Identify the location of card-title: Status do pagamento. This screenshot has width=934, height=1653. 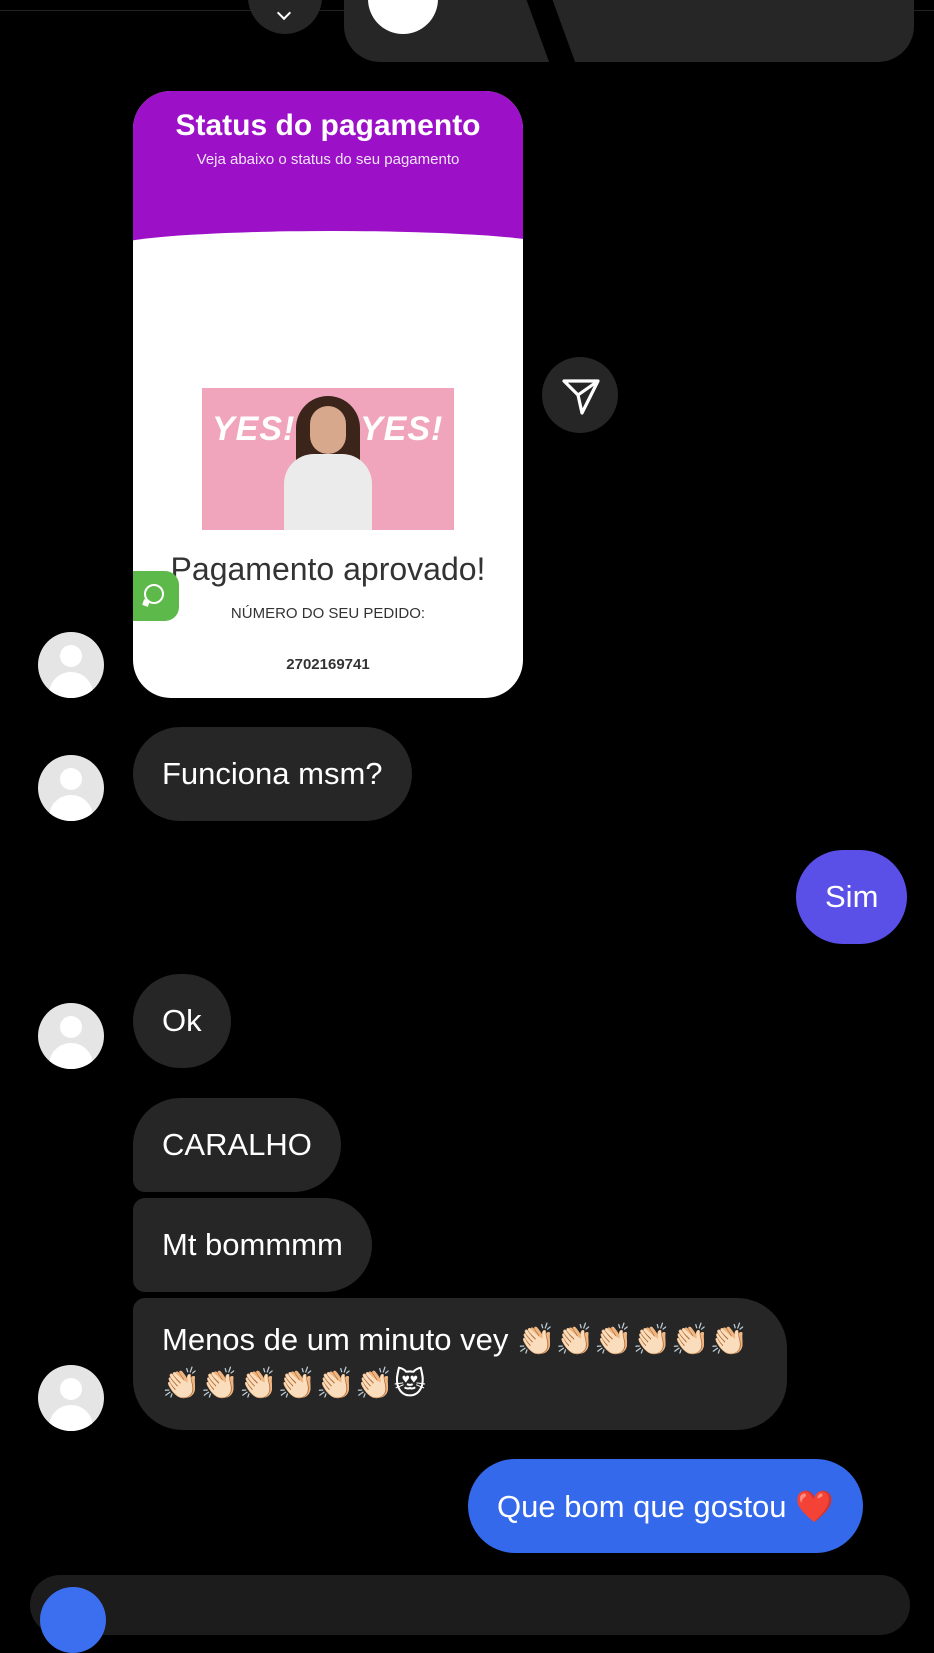
(328, 125).